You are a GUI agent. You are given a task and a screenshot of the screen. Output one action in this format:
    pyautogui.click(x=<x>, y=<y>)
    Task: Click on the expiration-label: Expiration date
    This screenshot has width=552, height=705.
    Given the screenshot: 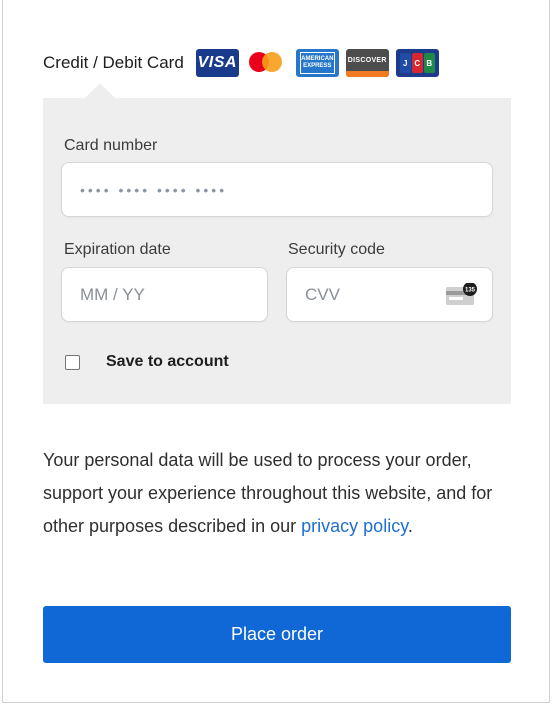 What is the action you would take?
    pyautogui.click(x=117, y=249)
    